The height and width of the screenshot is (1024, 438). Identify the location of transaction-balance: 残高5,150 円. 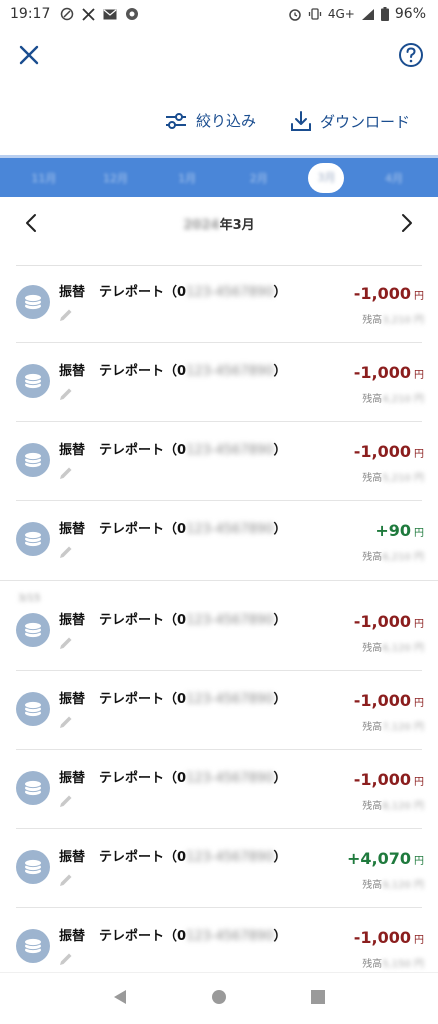
(393, 962).